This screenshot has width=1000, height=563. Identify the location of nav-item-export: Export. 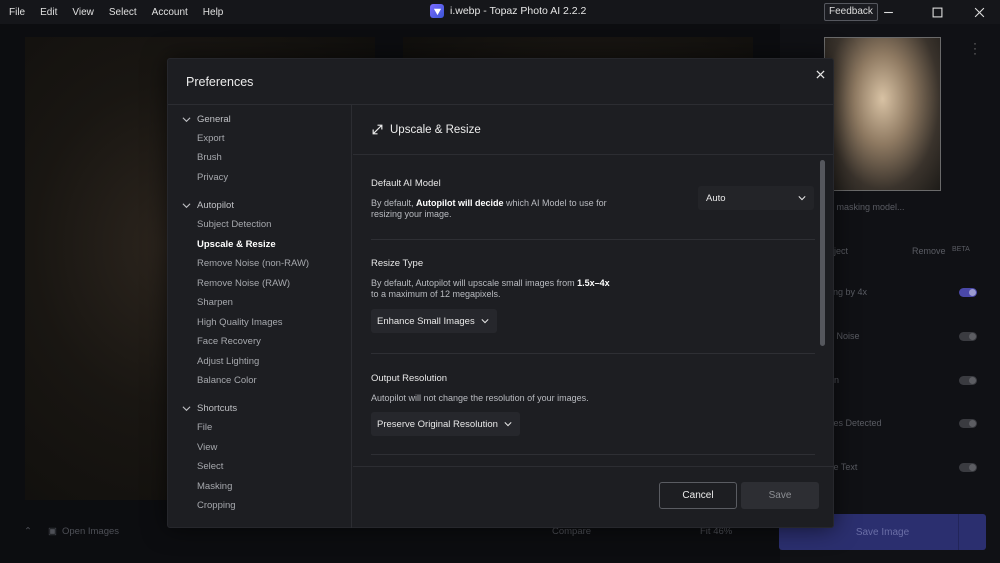
(210, 138).